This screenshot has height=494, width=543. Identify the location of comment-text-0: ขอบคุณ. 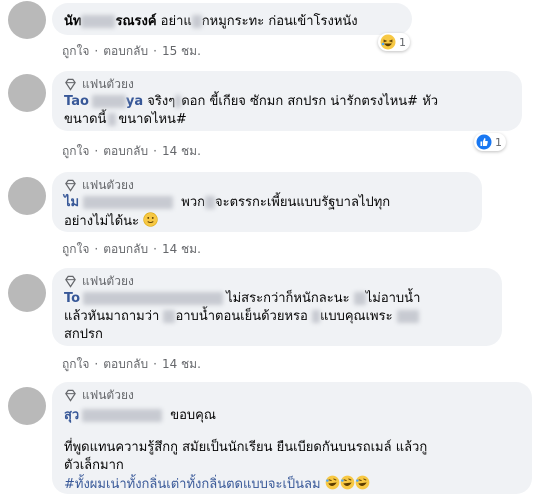
(193, 415).